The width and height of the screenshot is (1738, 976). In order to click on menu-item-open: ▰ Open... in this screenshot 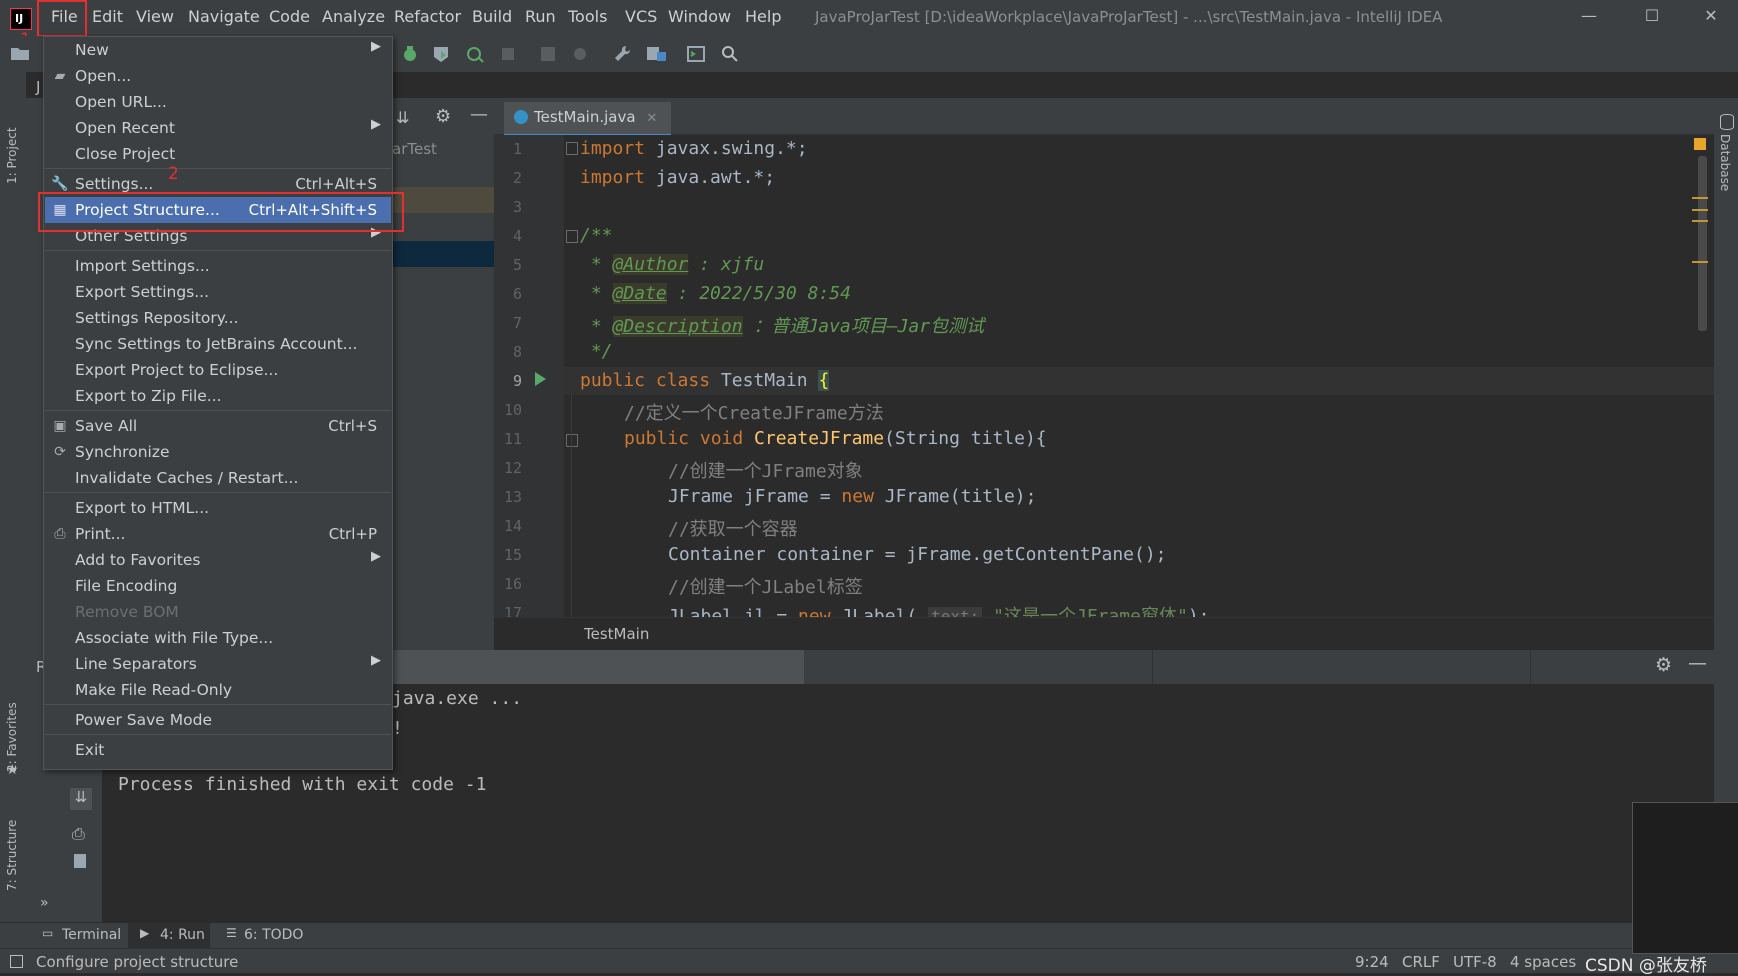, I will do `click(218, 76)`.